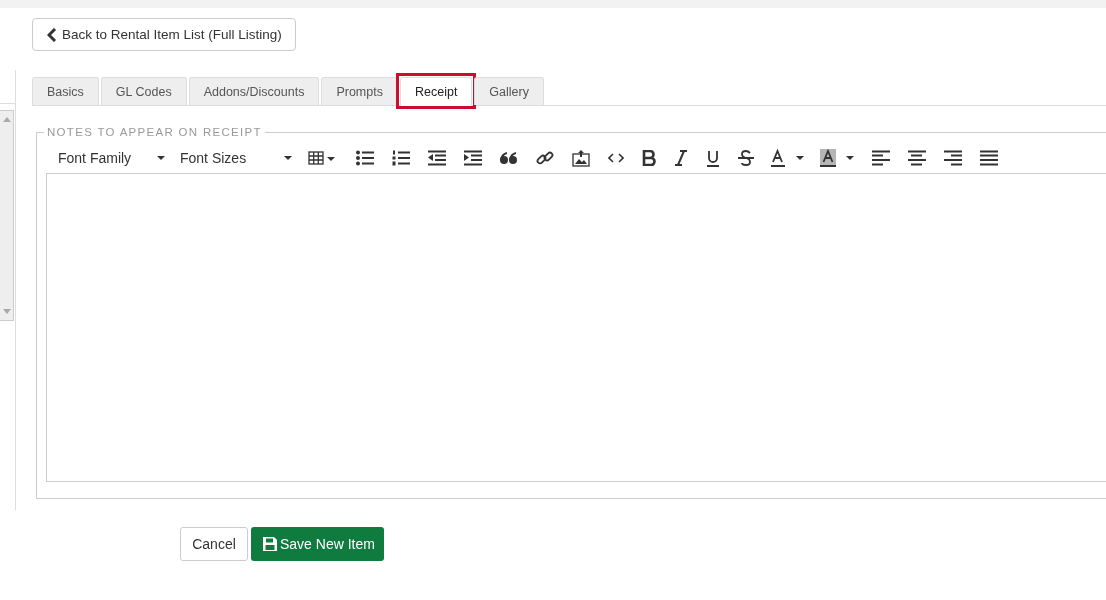 Image resolution: width=1106 pixels, height=600 pixels. I want to click on align-justify-icon, so click(989, 158).